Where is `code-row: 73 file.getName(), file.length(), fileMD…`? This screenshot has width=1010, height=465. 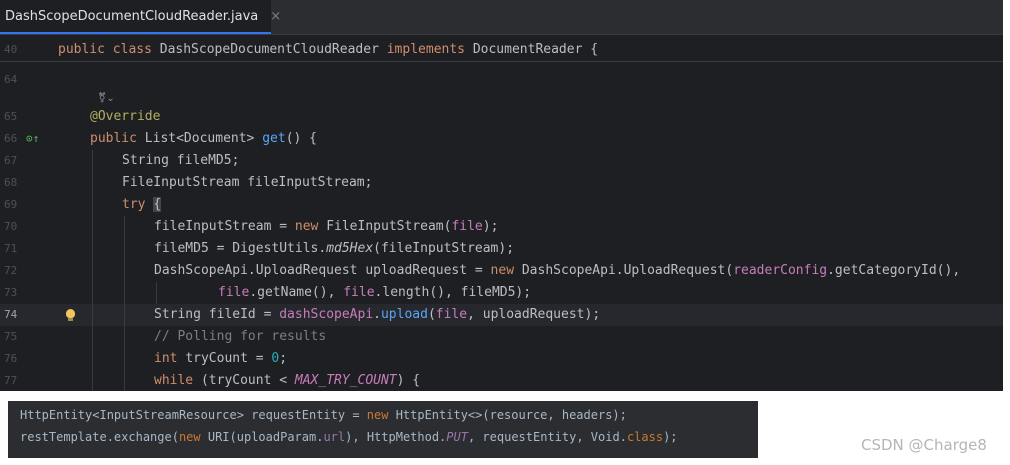 code-row: 73 file.getName(), file.length(), fileMD… is located at coordinates (501, 293).